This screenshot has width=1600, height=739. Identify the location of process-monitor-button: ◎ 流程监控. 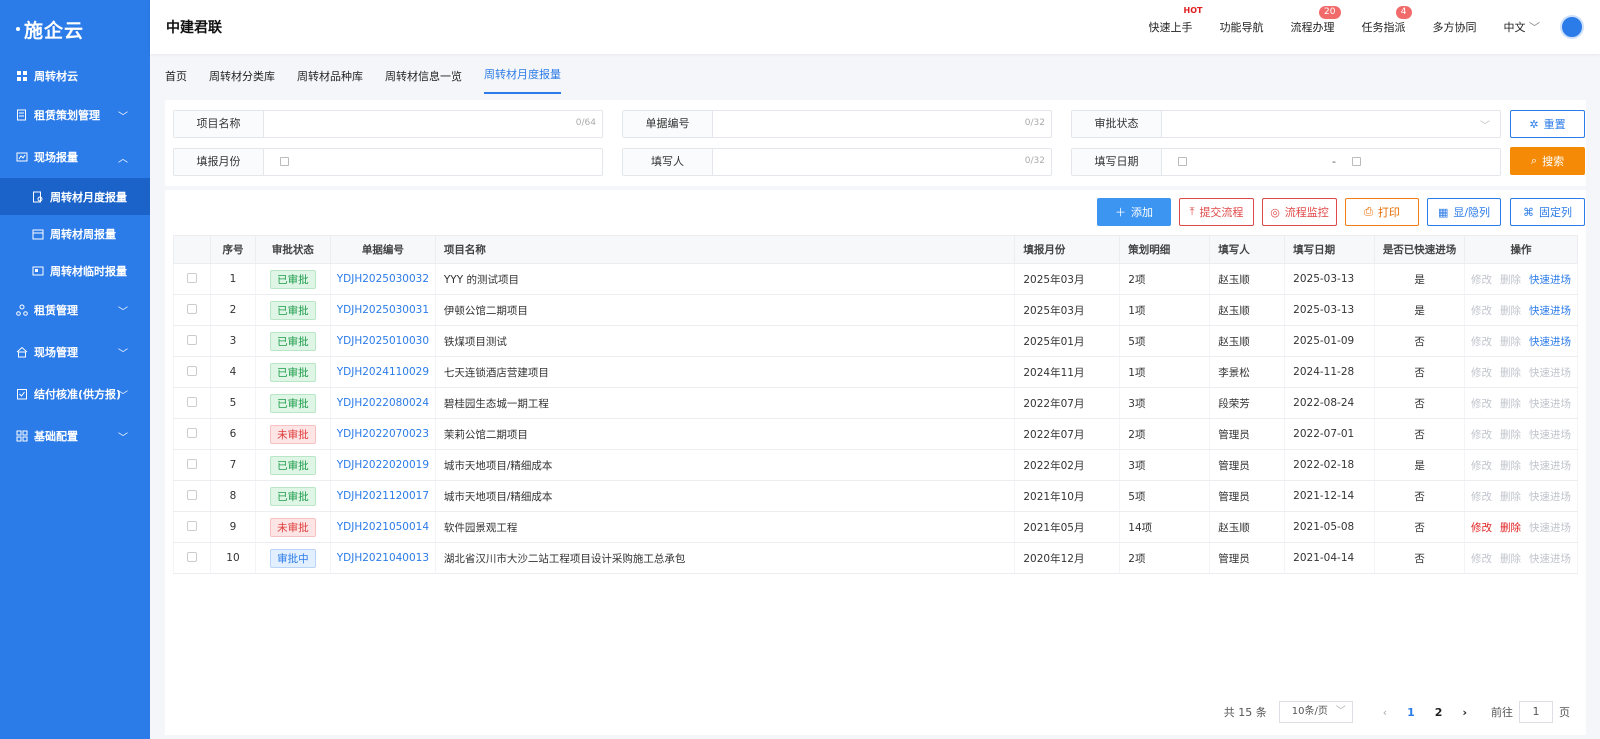
(1299, 212).